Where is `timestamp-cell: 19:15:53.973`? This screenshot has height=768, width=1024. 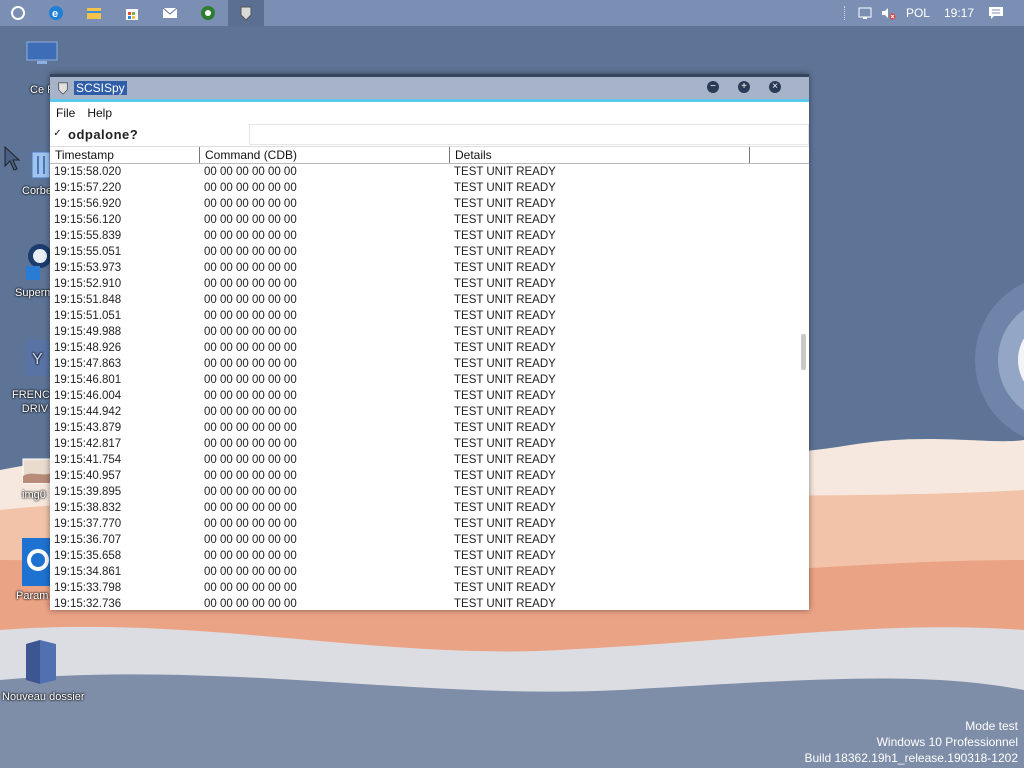
timestamp-cell: 19:15:53.973 is located at coordinates (88, 268).